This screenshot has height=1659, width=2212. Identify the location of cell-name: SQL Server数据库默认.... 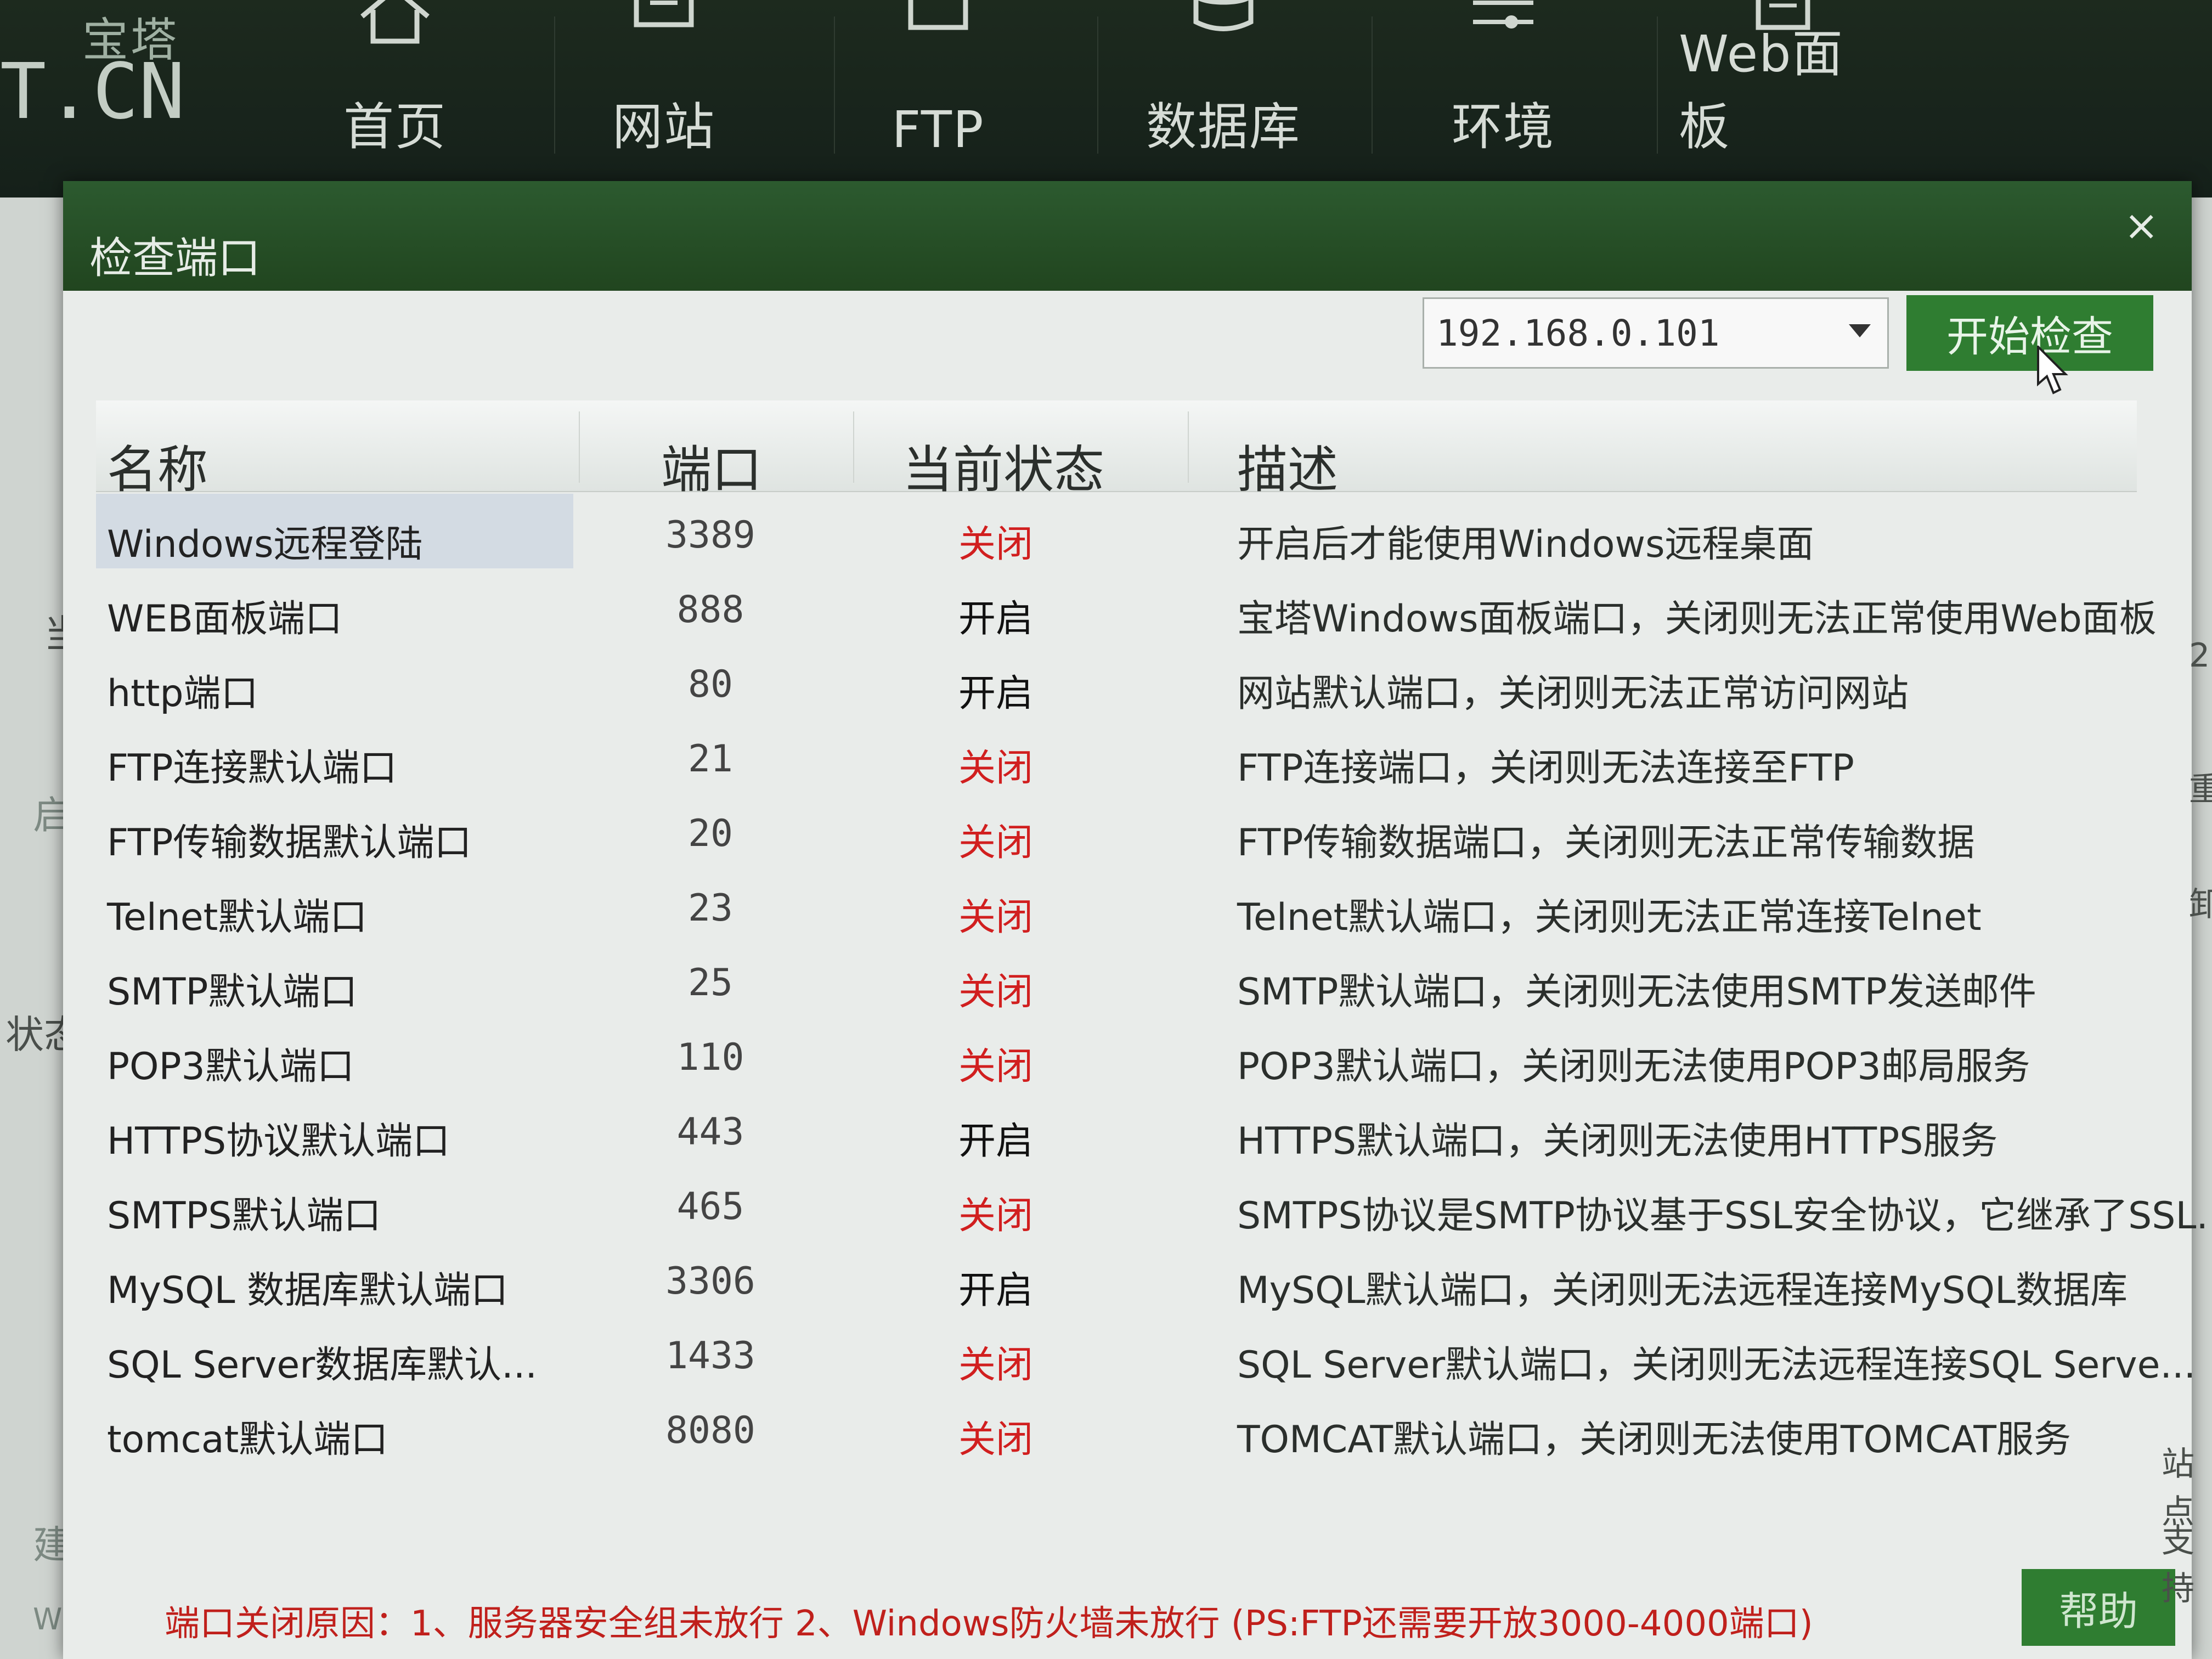
(322, 1365).